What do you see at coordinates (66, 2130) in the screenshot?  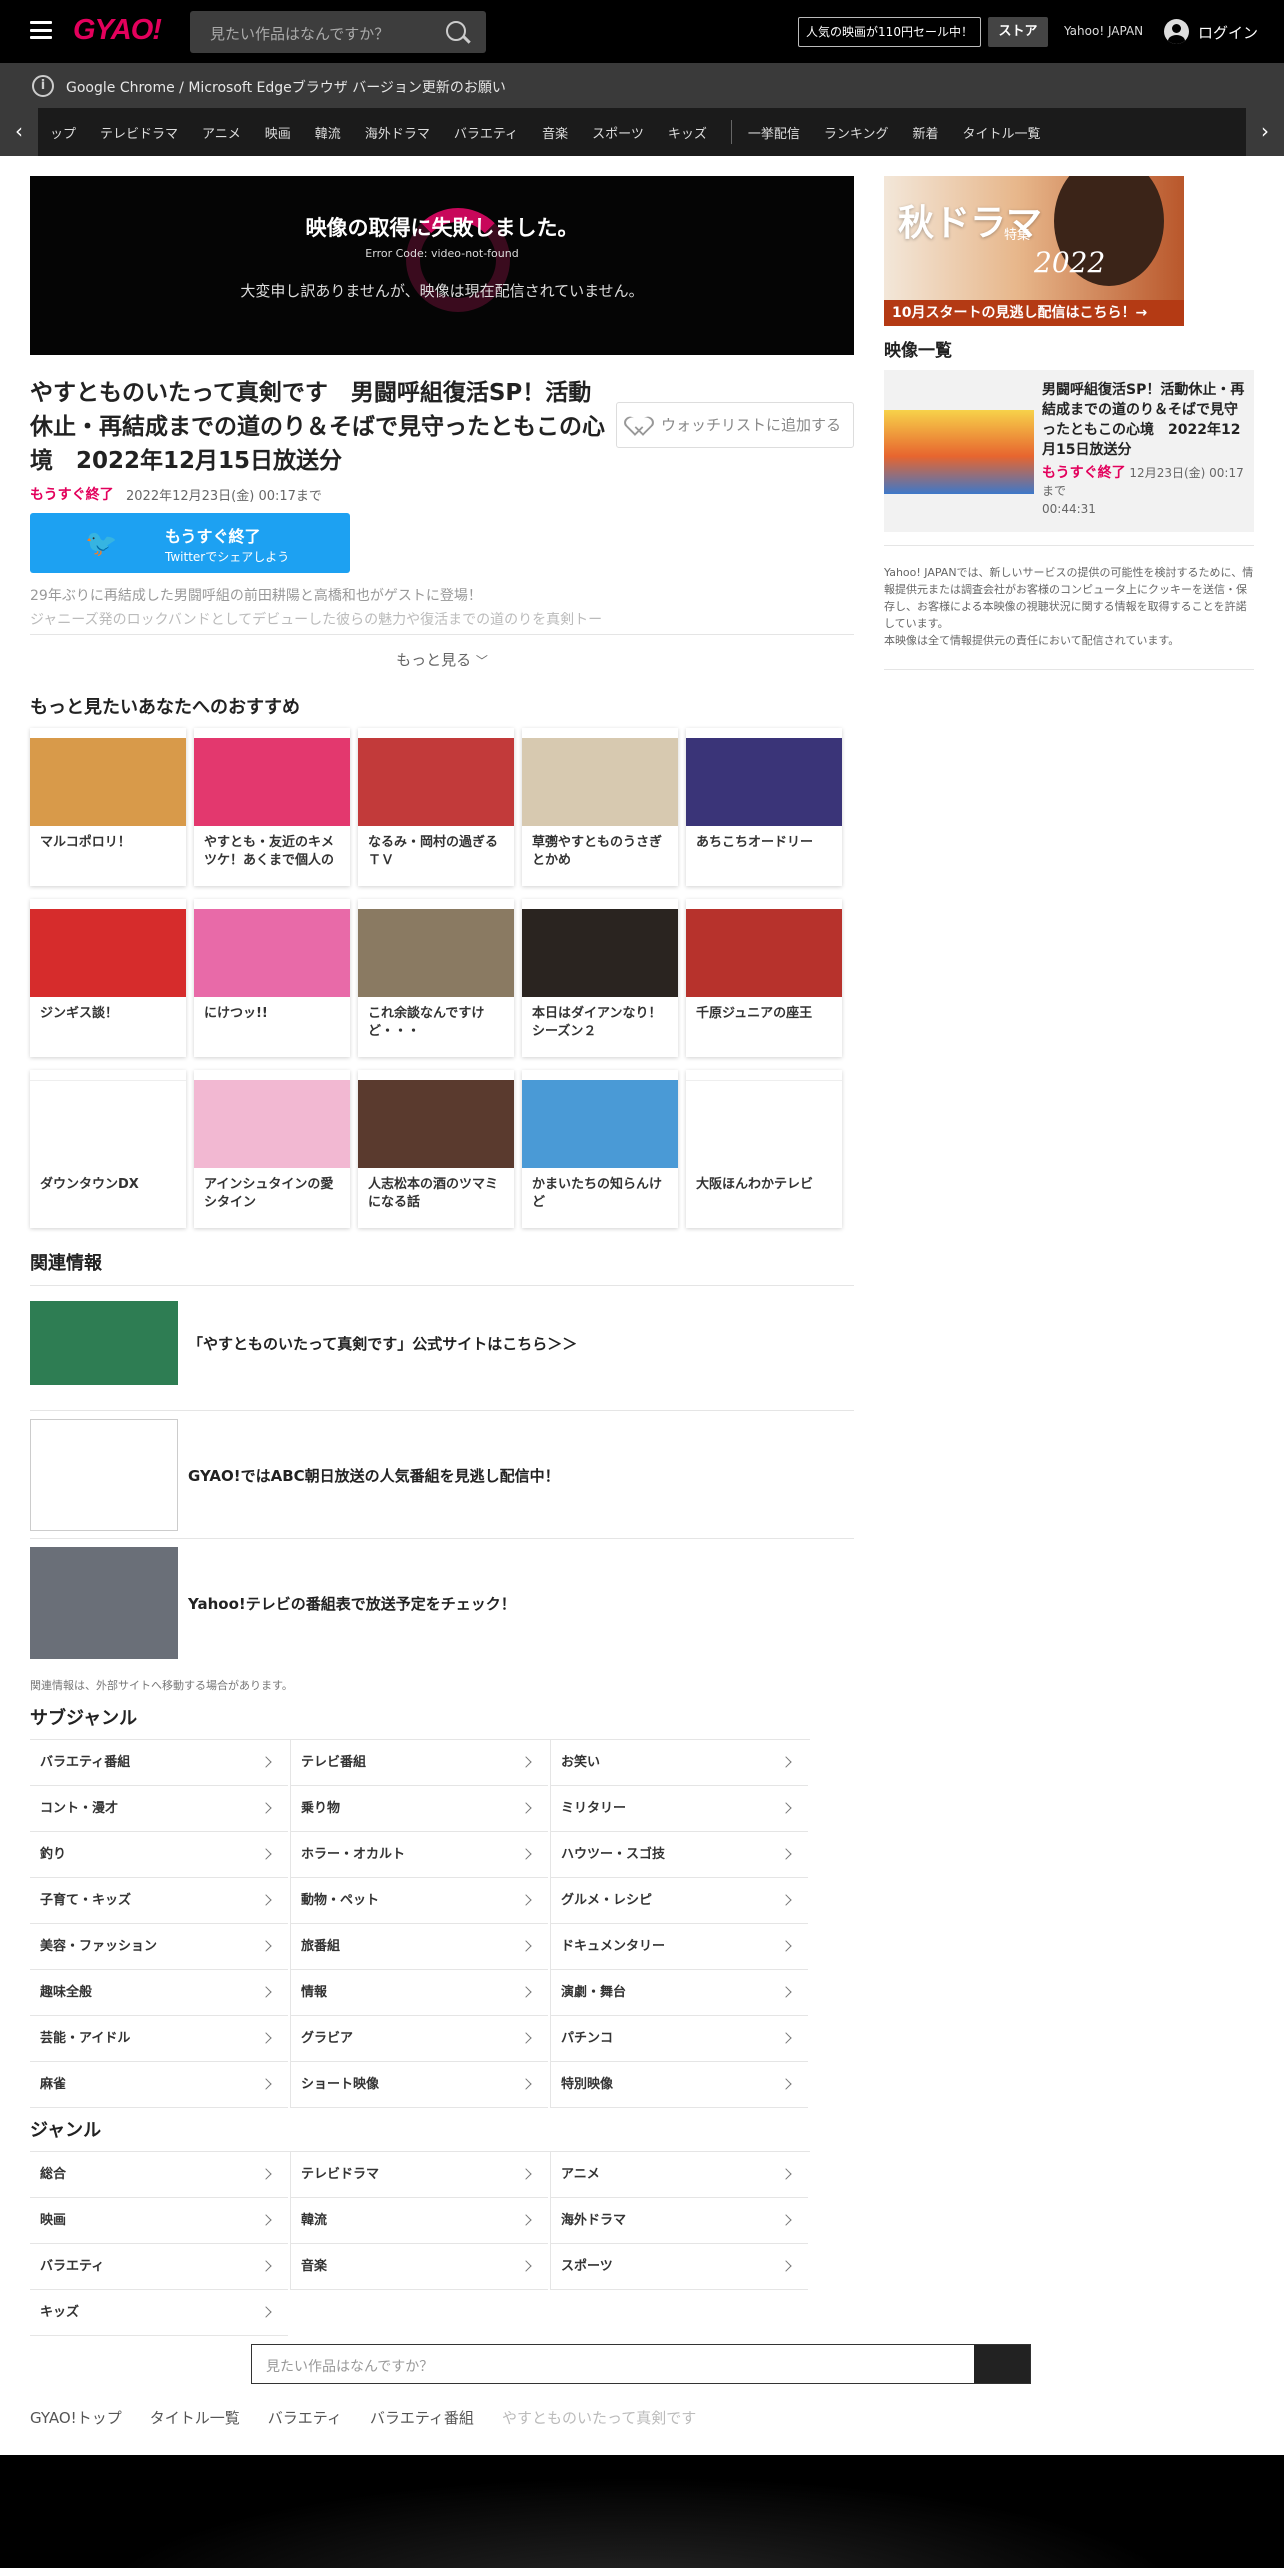 I see `genre-heading: ジャンル` at bounding box center [66, 2130].